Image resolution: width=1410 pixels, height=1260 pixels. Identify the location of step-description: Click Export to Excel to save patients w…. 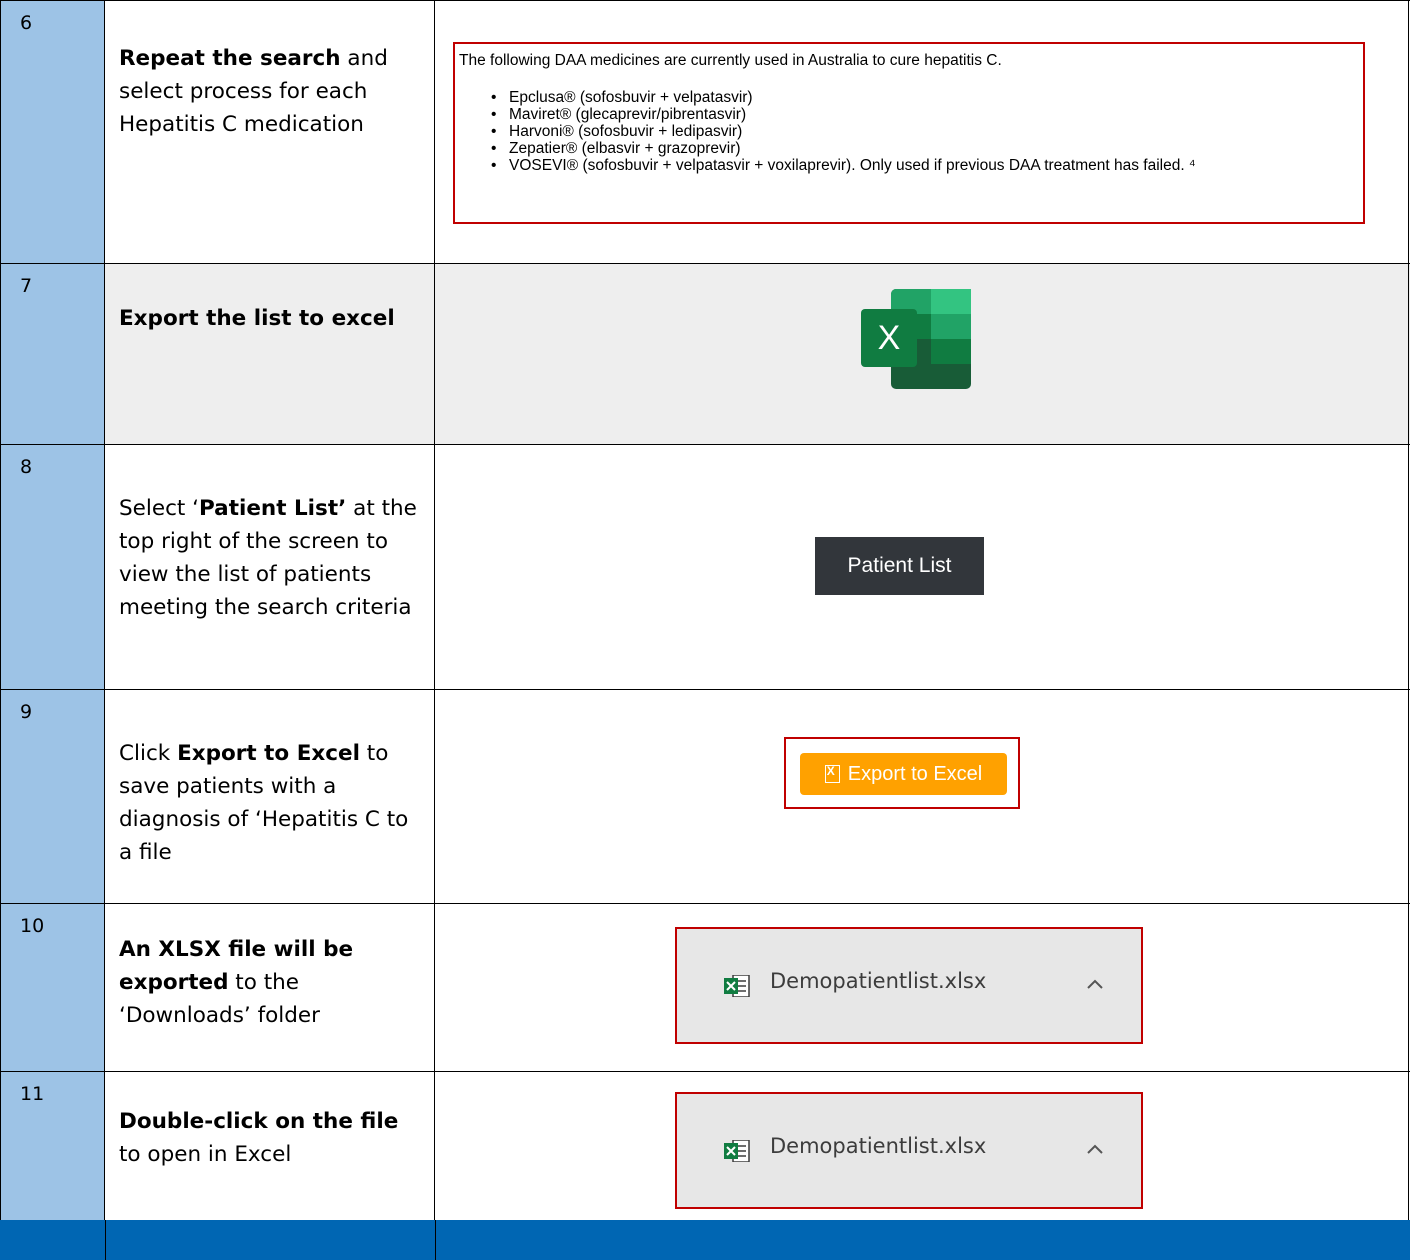
(270, 796).